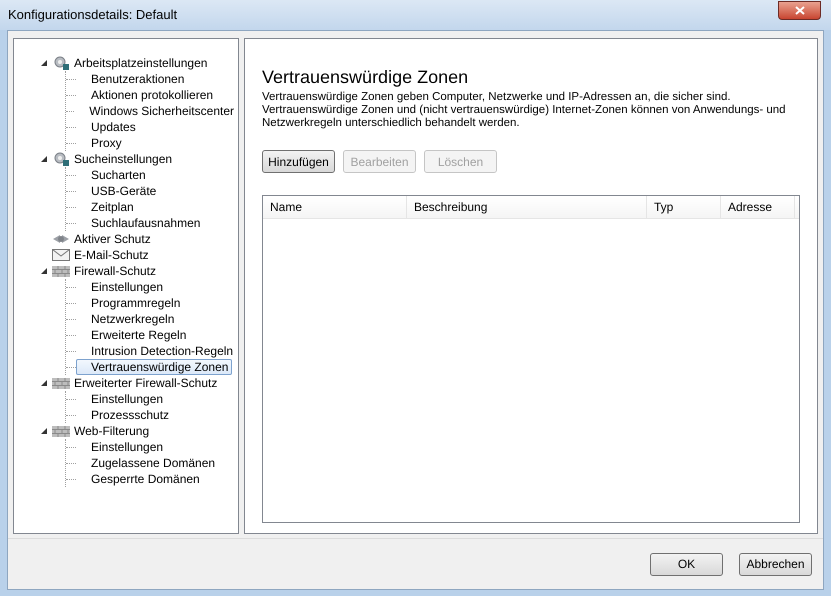  I want to click on window-title: Konfigurationsdetails: Default, so click(93, 15).